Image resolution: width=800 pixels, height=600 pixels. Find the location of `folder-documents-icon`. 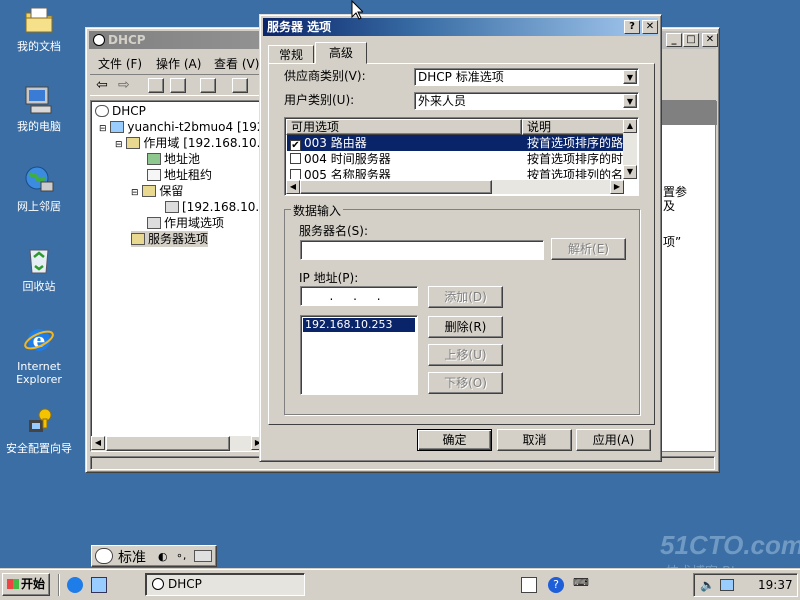

folder-documents-icon is located at coordinates (39, 20).